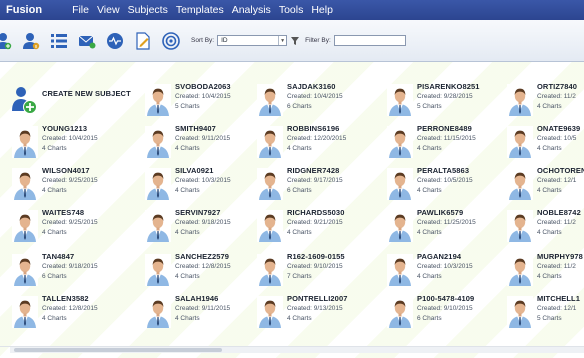  Describe the element at coordinates (316, 188) in the screenshot. I see `subject-tile: RIDGNER7428 Created: 9/17/2015 6 Charts` at that location.